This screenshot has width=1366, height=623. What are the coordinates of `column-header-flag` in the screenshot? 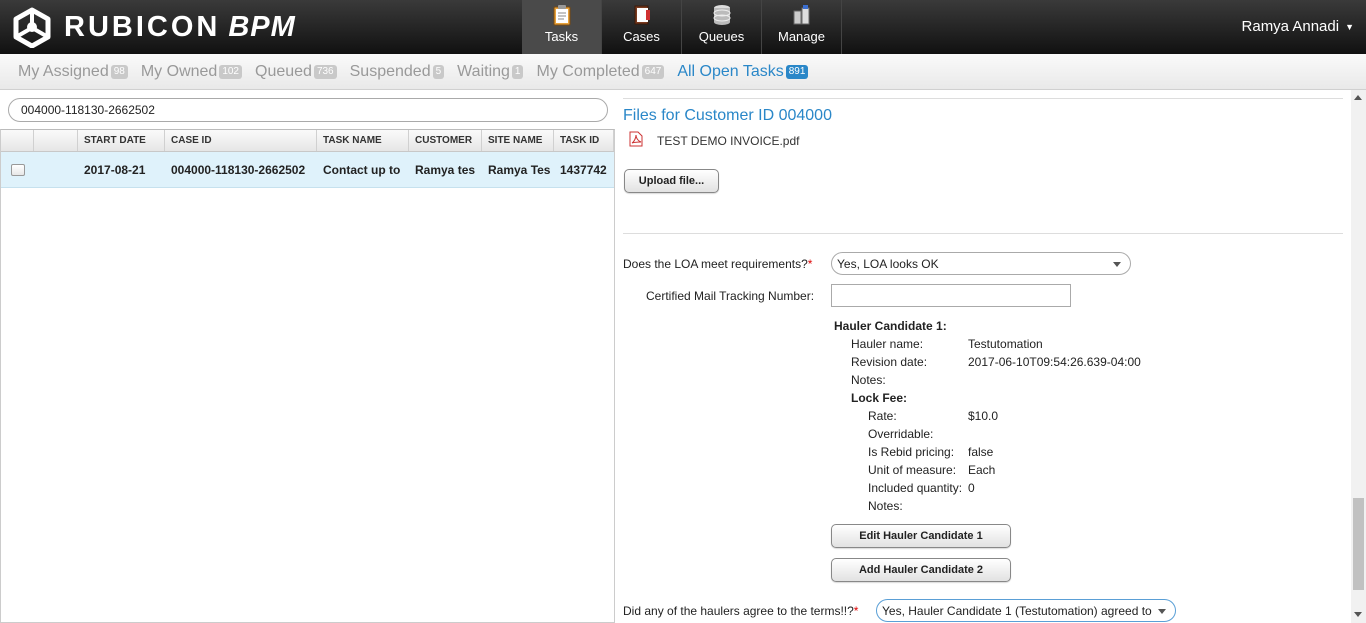 It's located at (56, 140).